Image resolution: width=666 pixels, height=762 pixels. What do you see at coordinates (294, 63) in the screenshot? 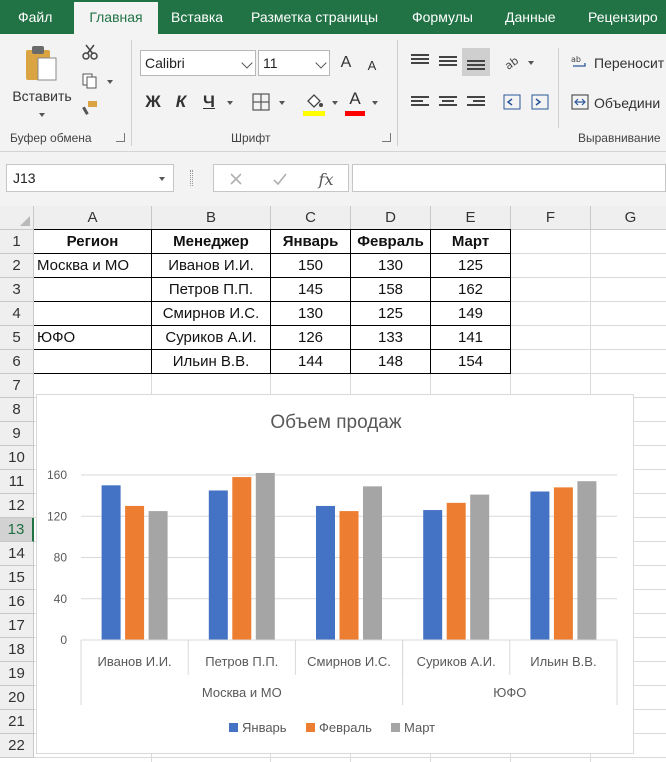
I see `font-size-combo: 11` at bounding box center [294, 63].